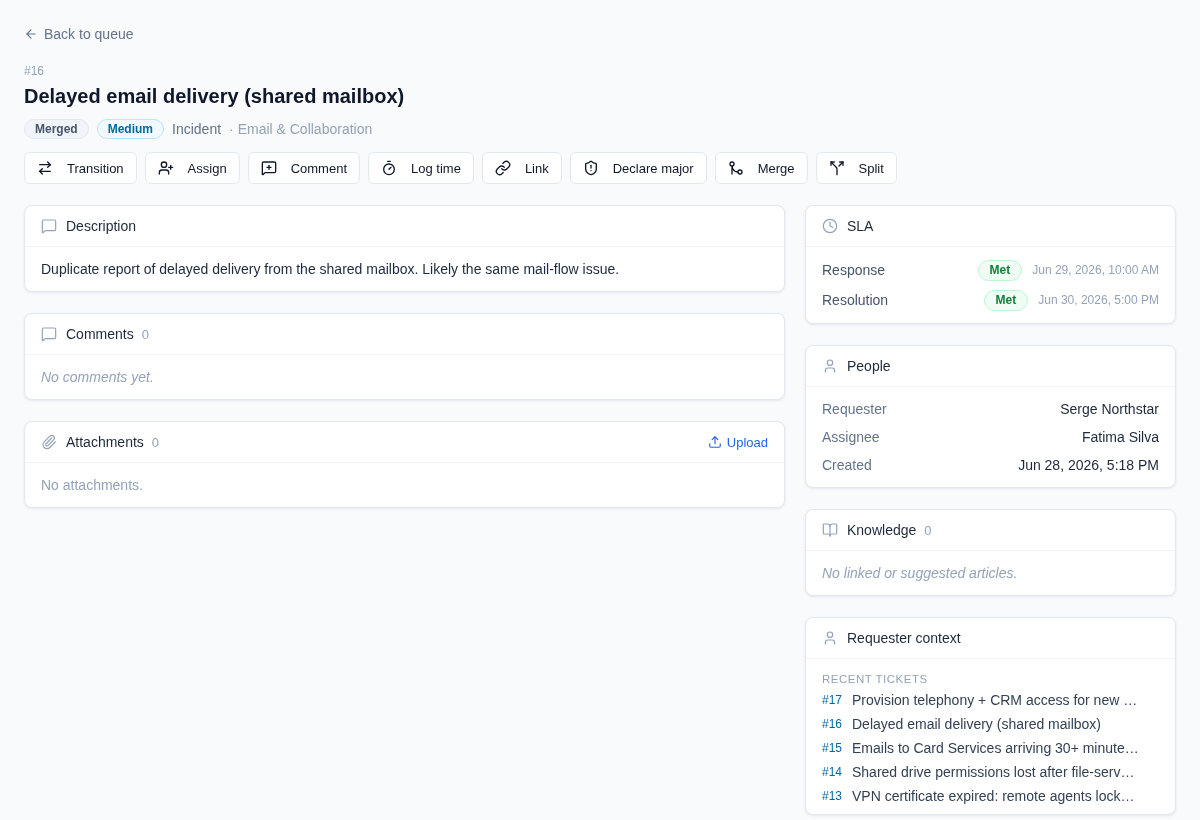 Image resolution: width=1200 pixels, height=820 pixels. Describe the element at coordinates (101, 226) in the screenshot. I see `card-title: Description` at that location.